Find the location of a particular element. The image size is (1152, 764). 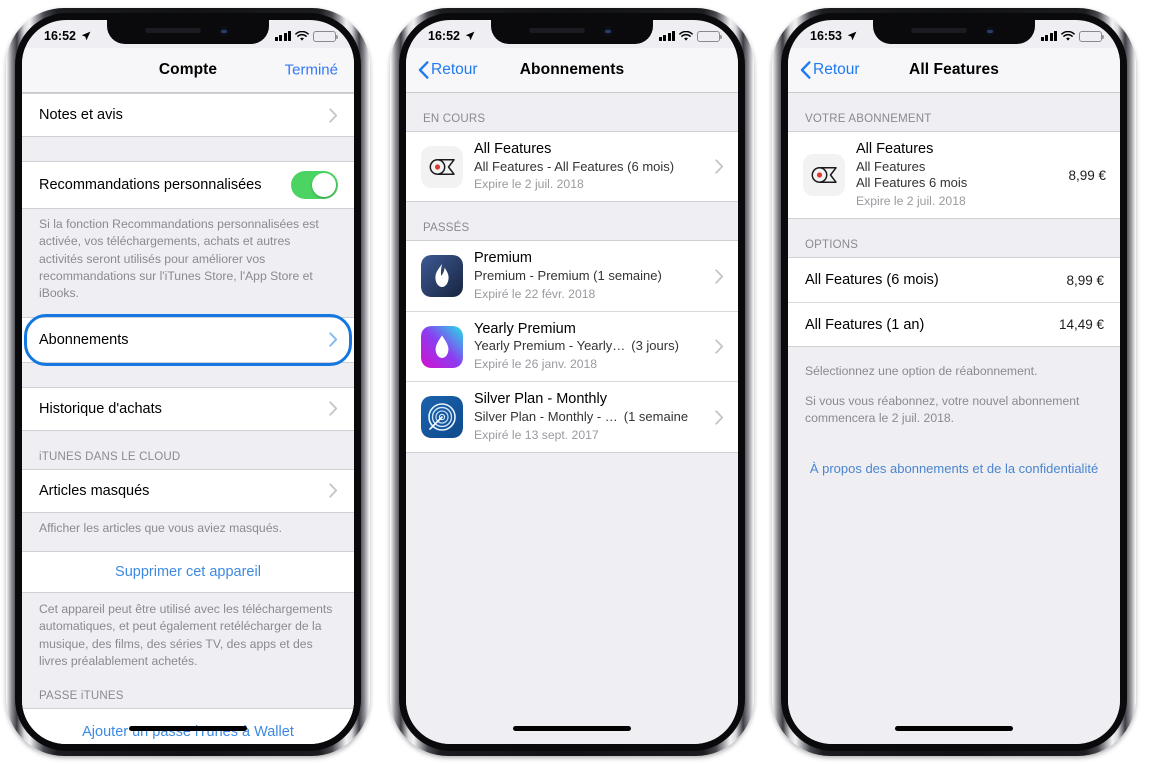

row-abonnements: Abonnements is located at coordinates (188, 339).